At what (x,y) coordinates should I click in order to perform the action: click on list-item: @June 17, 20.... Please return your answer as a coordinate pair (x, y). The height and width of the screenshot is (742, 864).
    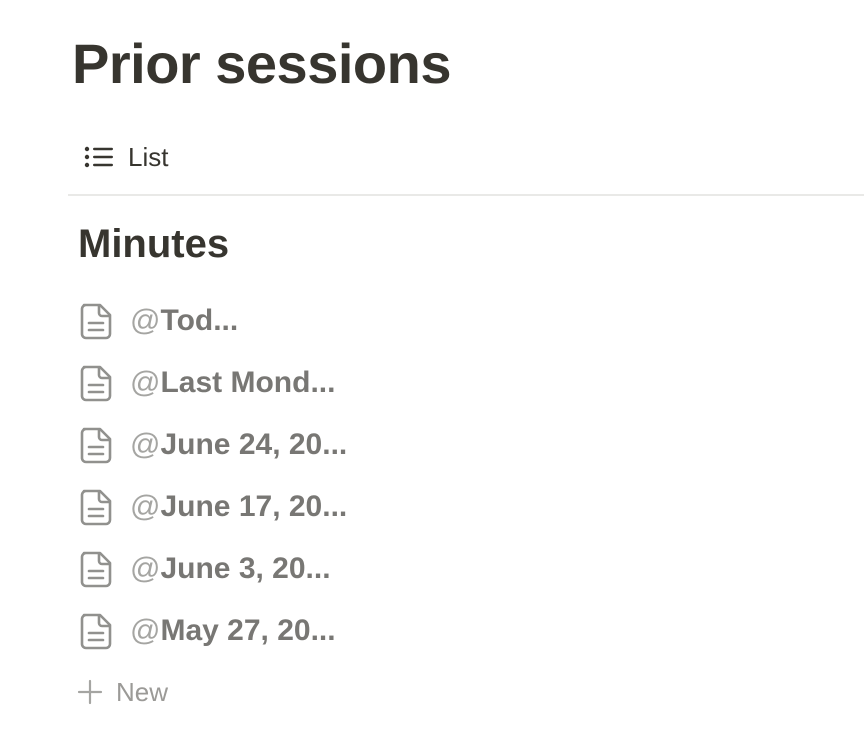
    Looking at the image, I should click on (212, 507).